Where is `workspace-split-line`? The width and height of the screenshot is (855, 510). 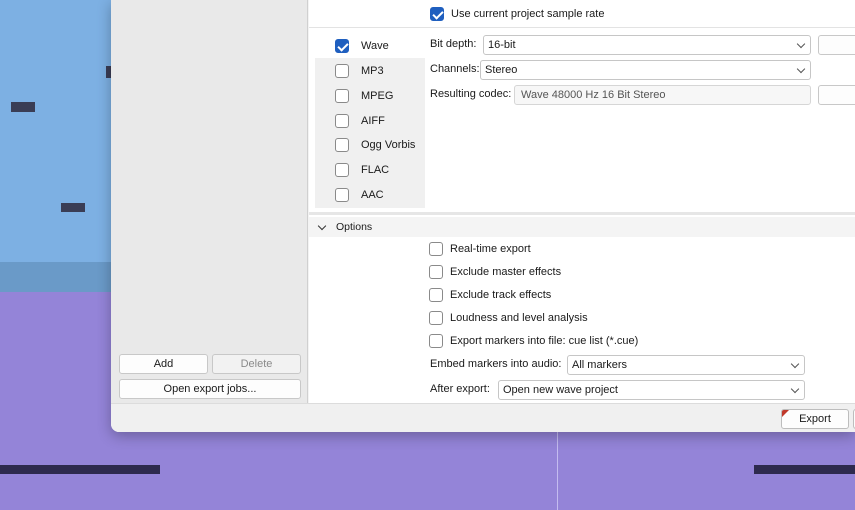
workspace-split-line is located at coordinates (557, 470).